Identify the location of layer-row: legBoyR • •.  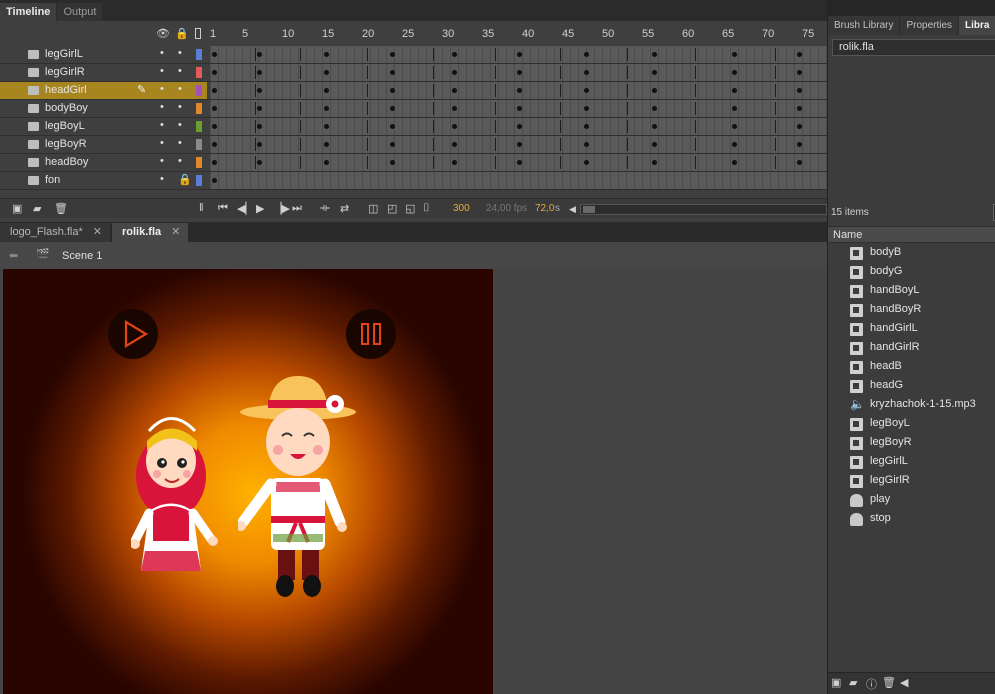
(420, 145).